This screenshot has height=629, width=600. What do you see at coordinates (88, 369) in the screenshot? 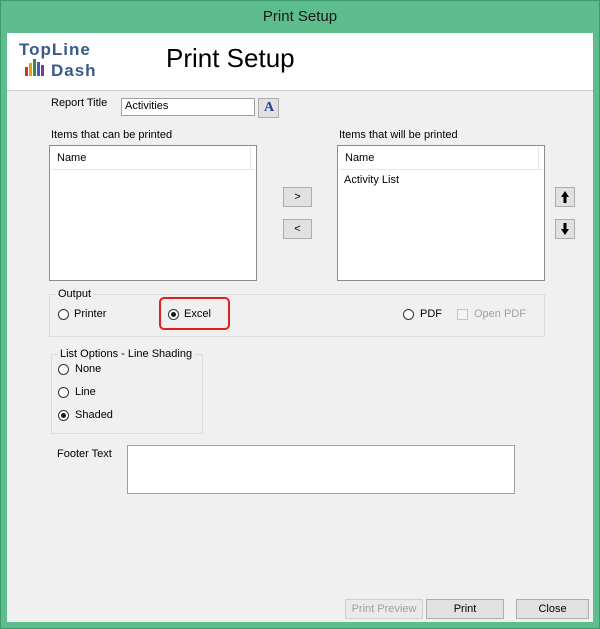
I see `none-label: None` at bounding box center [88, 369].